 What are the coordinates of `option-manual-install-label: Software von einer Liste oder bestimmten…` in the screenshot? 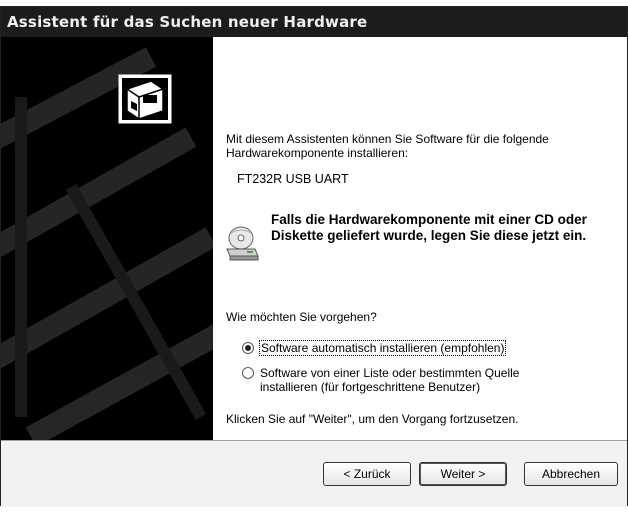 It's located at (390, 380).